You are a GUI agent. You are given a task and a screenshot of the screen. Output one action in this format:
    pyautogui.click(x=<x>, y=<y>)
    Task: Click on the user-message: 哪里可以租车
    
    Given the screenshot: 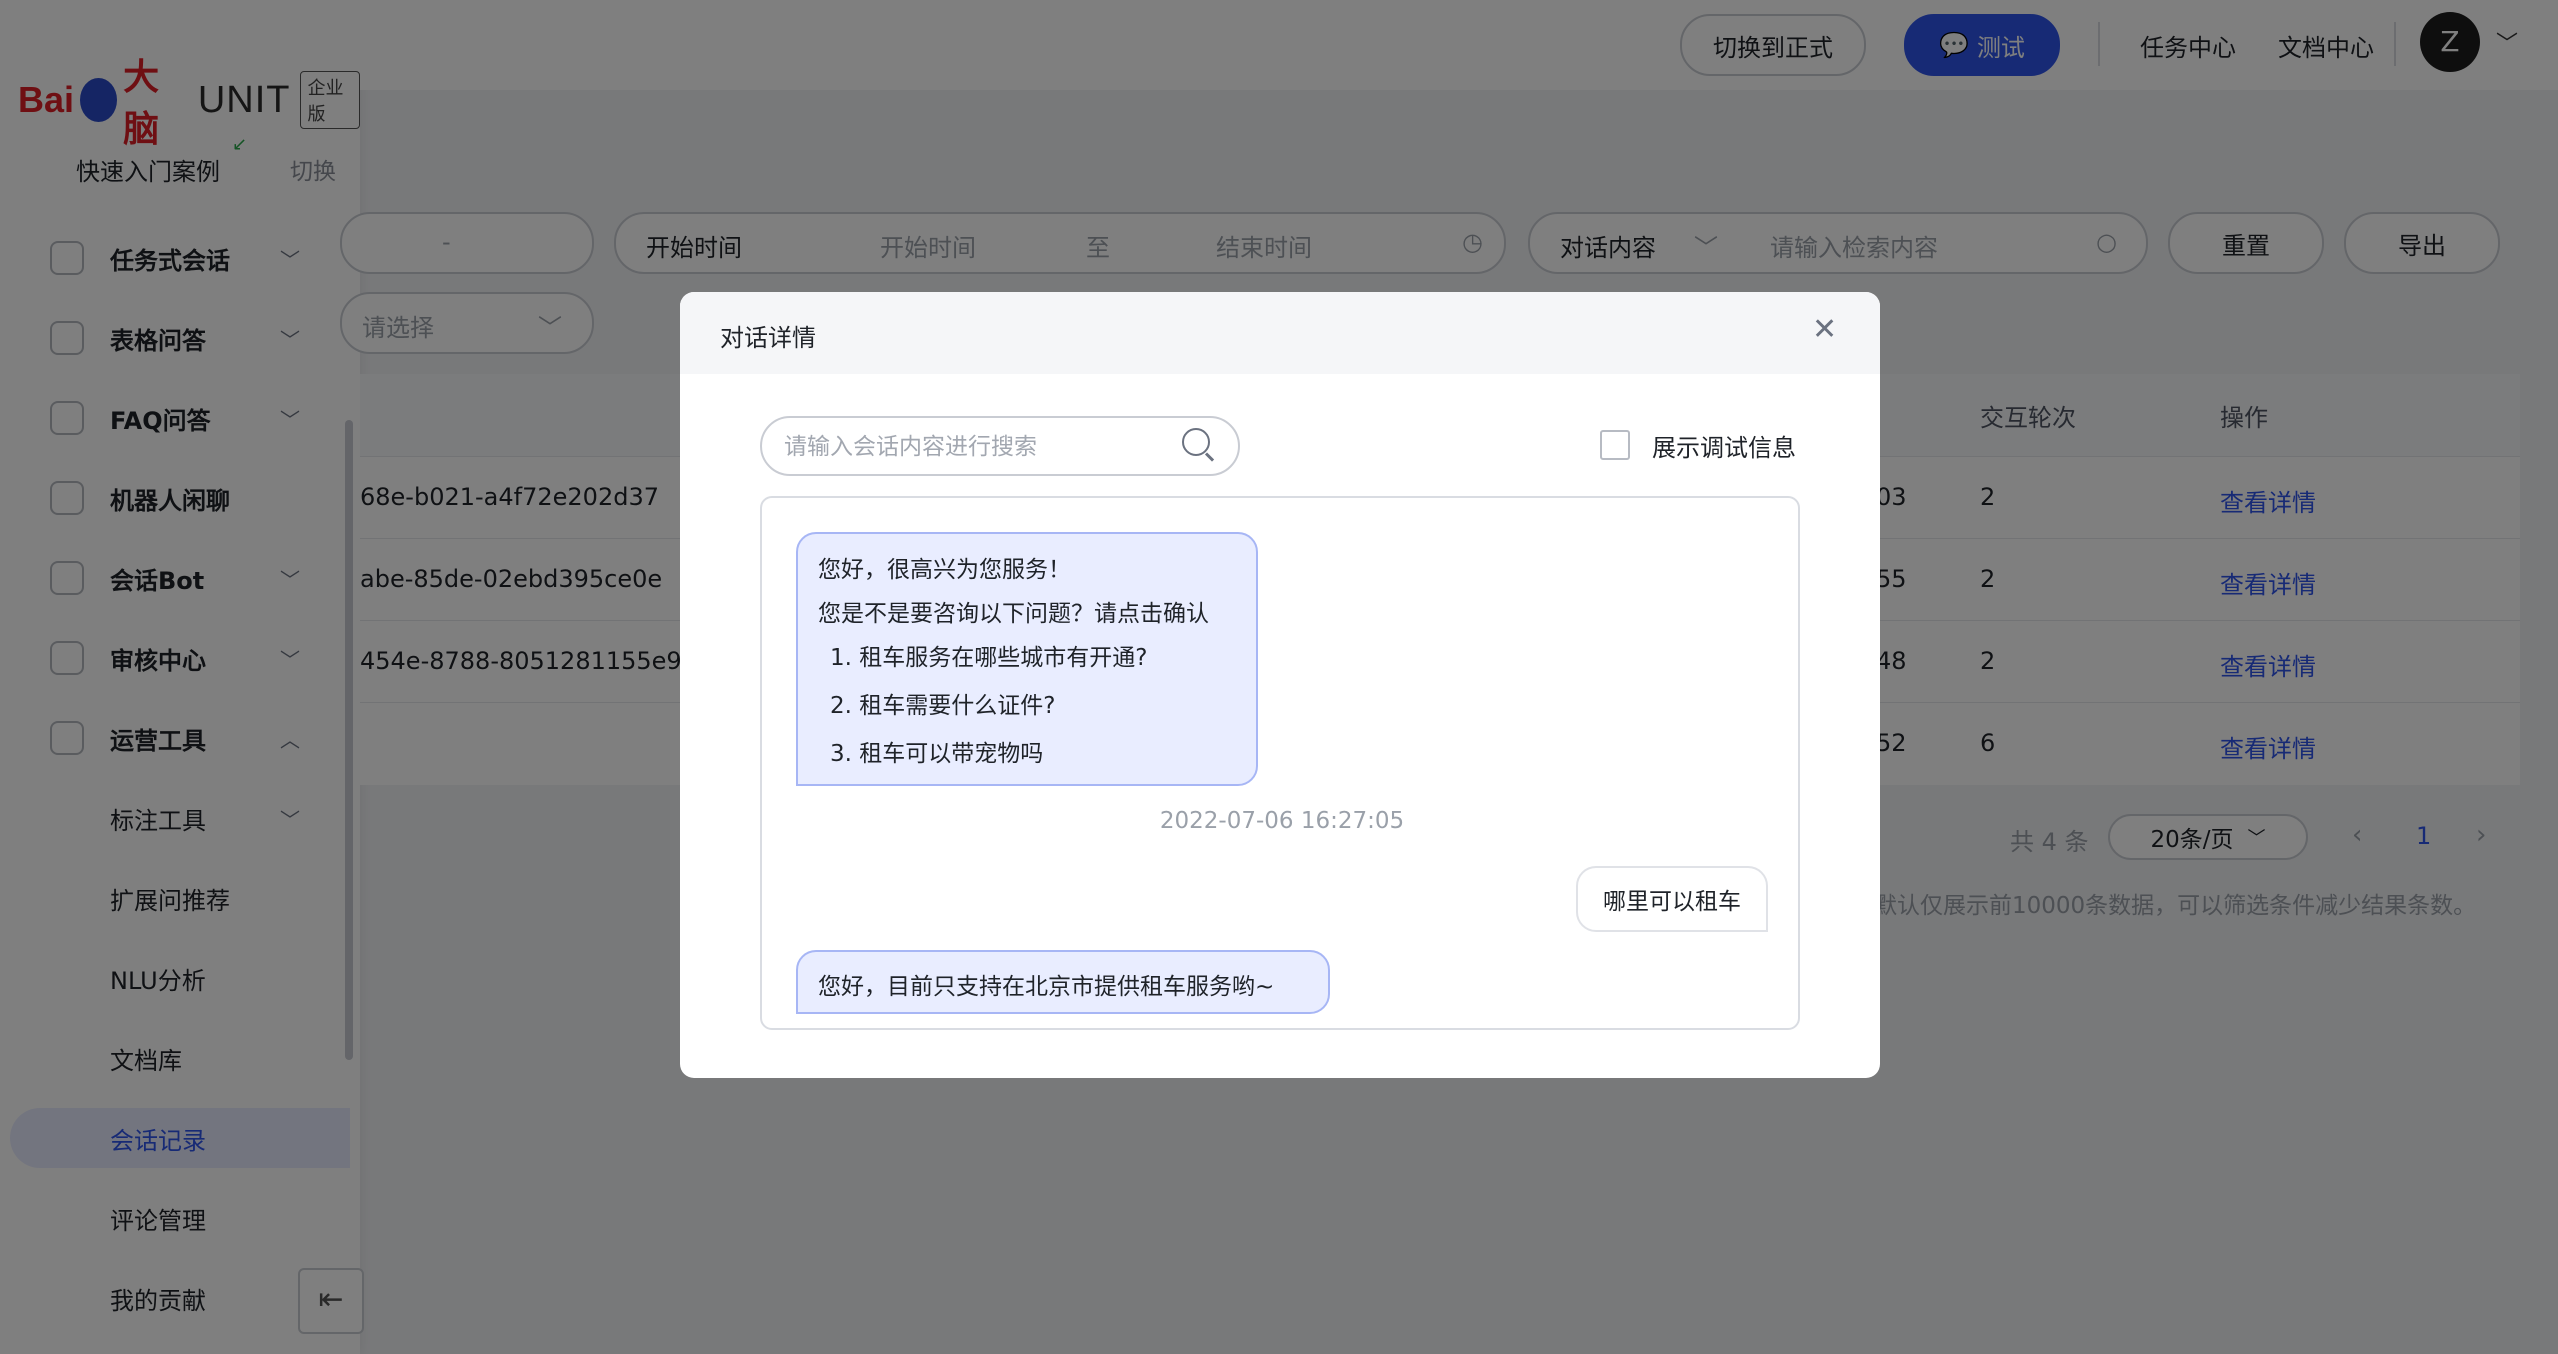 What is the action you would take?
    pyautogui.click(x=1672, y=899)
    